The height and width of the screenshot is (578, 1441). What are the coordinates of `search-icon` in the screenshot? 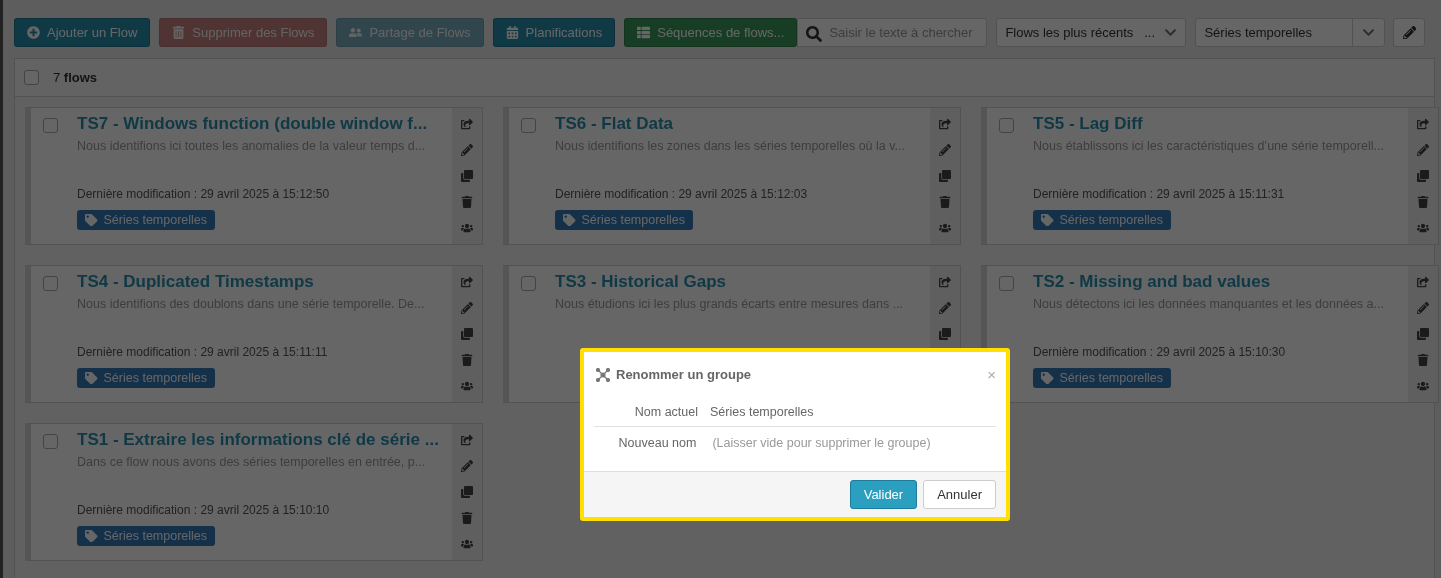 It's located at (814, 34).